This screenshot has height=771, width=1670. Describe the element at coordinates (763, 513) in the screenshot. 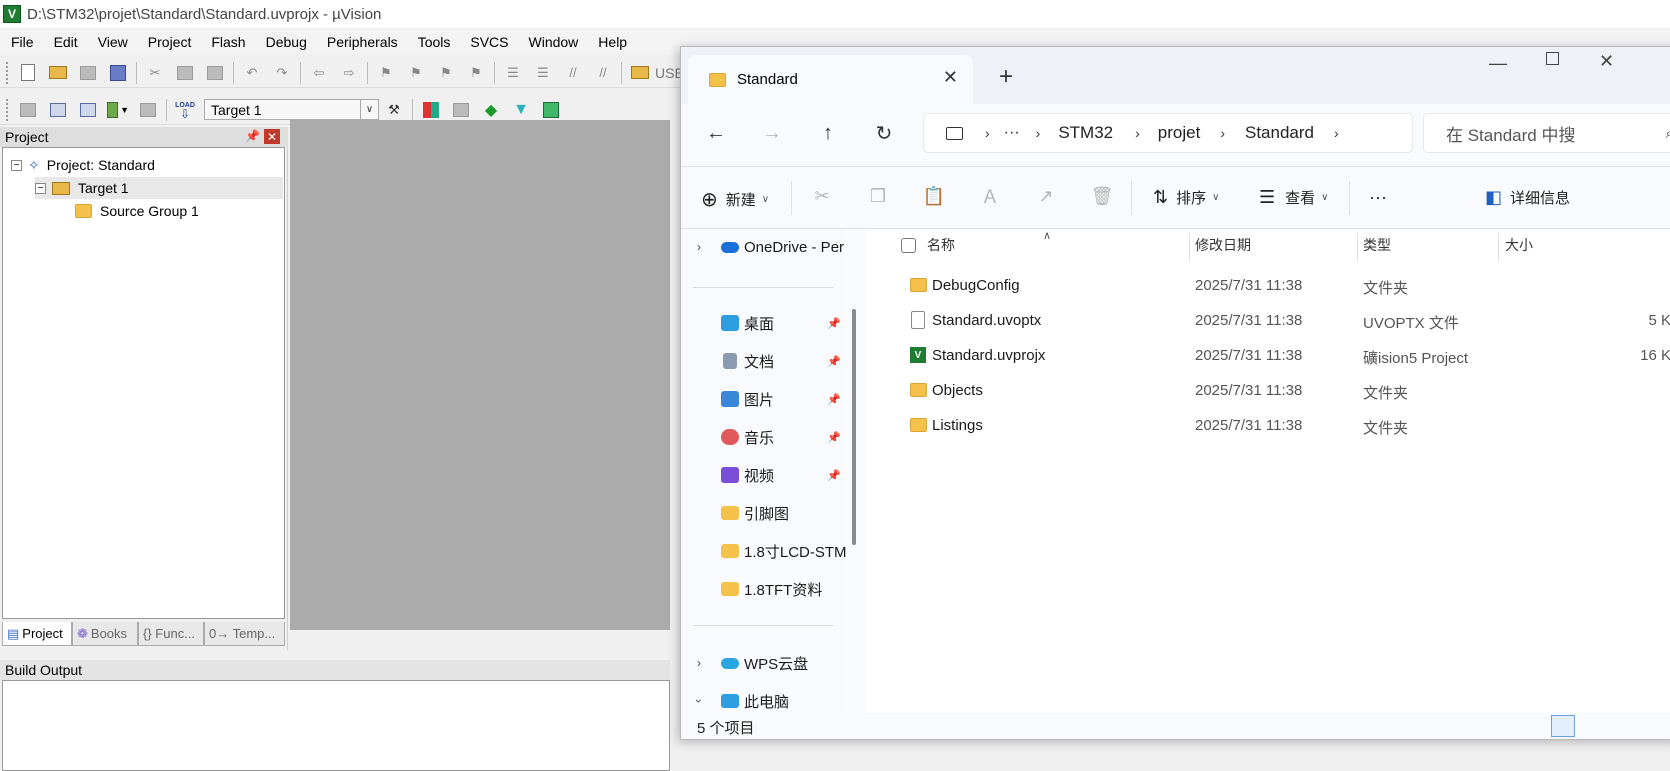

I see `nav-item-folder-pinout: 引脚图` at that location.